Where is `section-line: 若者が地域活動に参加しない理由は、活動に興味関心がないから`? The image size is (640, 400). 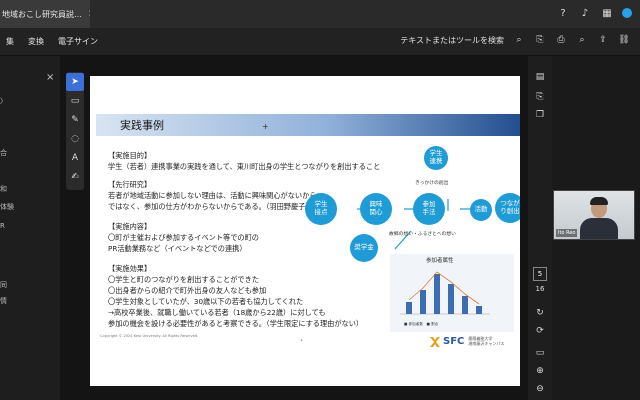 section-line: 若者が地域活動に参加しない理由は、活動に興味関心がないから is located at coordinates (212, 195).